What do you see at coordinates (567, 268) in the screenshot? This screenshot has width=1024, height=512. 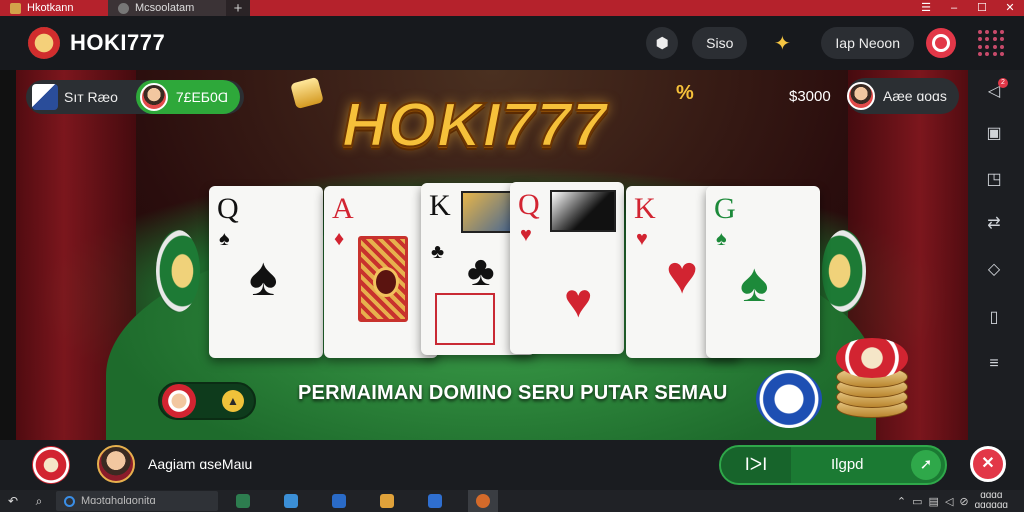 I see `playing-card: Q ♥ ♥` at bounding box center [567, 268].